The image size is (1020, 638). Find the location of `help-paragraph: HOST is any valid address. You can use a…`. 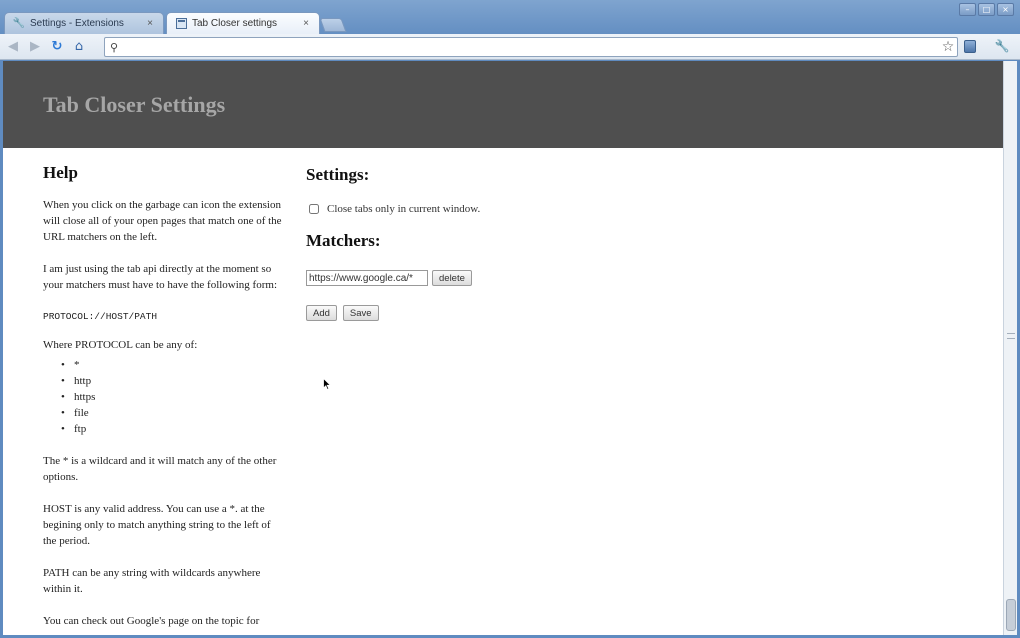

help-paragraph: HOST is any valid address. You can use a… is located at coordinates (157, 525).